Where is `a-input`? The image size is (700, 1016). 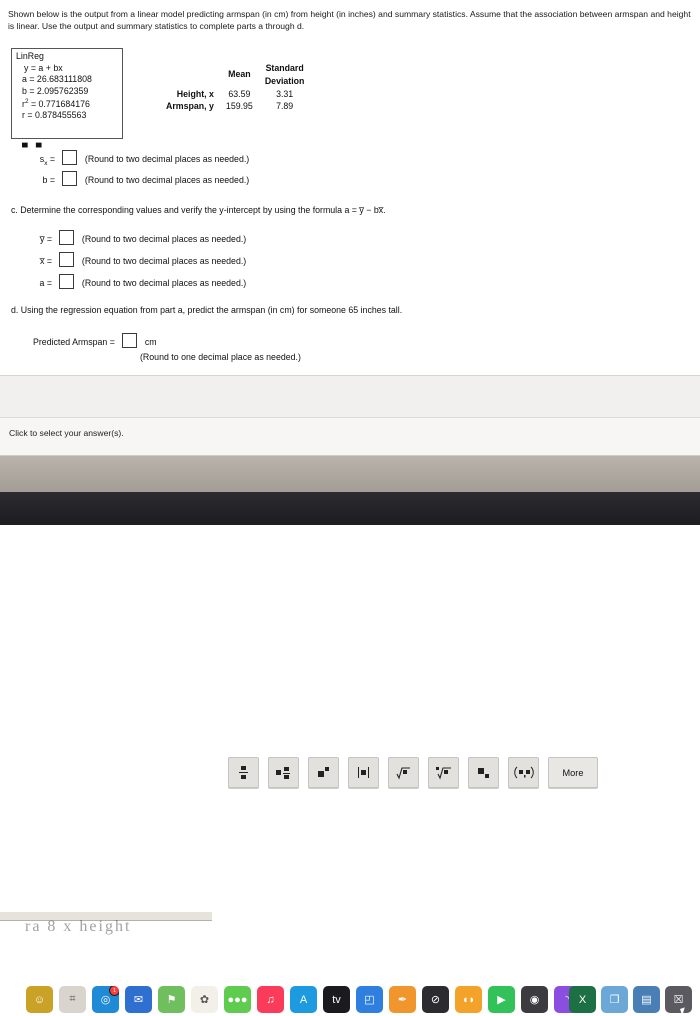
a-input is located at coordinates (67, 281).